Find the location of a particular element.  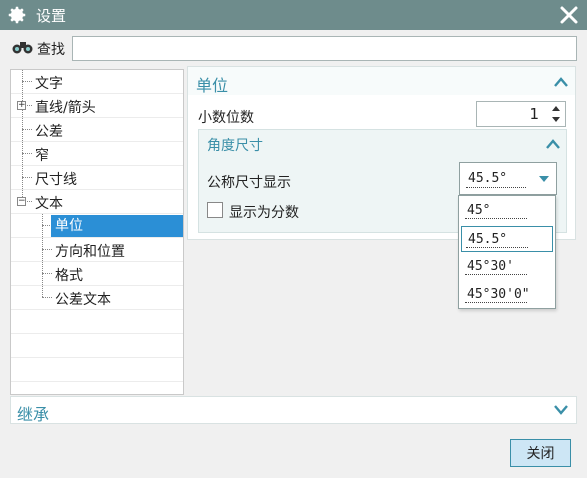

option-item: 45°30'0" is located at coordinates (507, 295).